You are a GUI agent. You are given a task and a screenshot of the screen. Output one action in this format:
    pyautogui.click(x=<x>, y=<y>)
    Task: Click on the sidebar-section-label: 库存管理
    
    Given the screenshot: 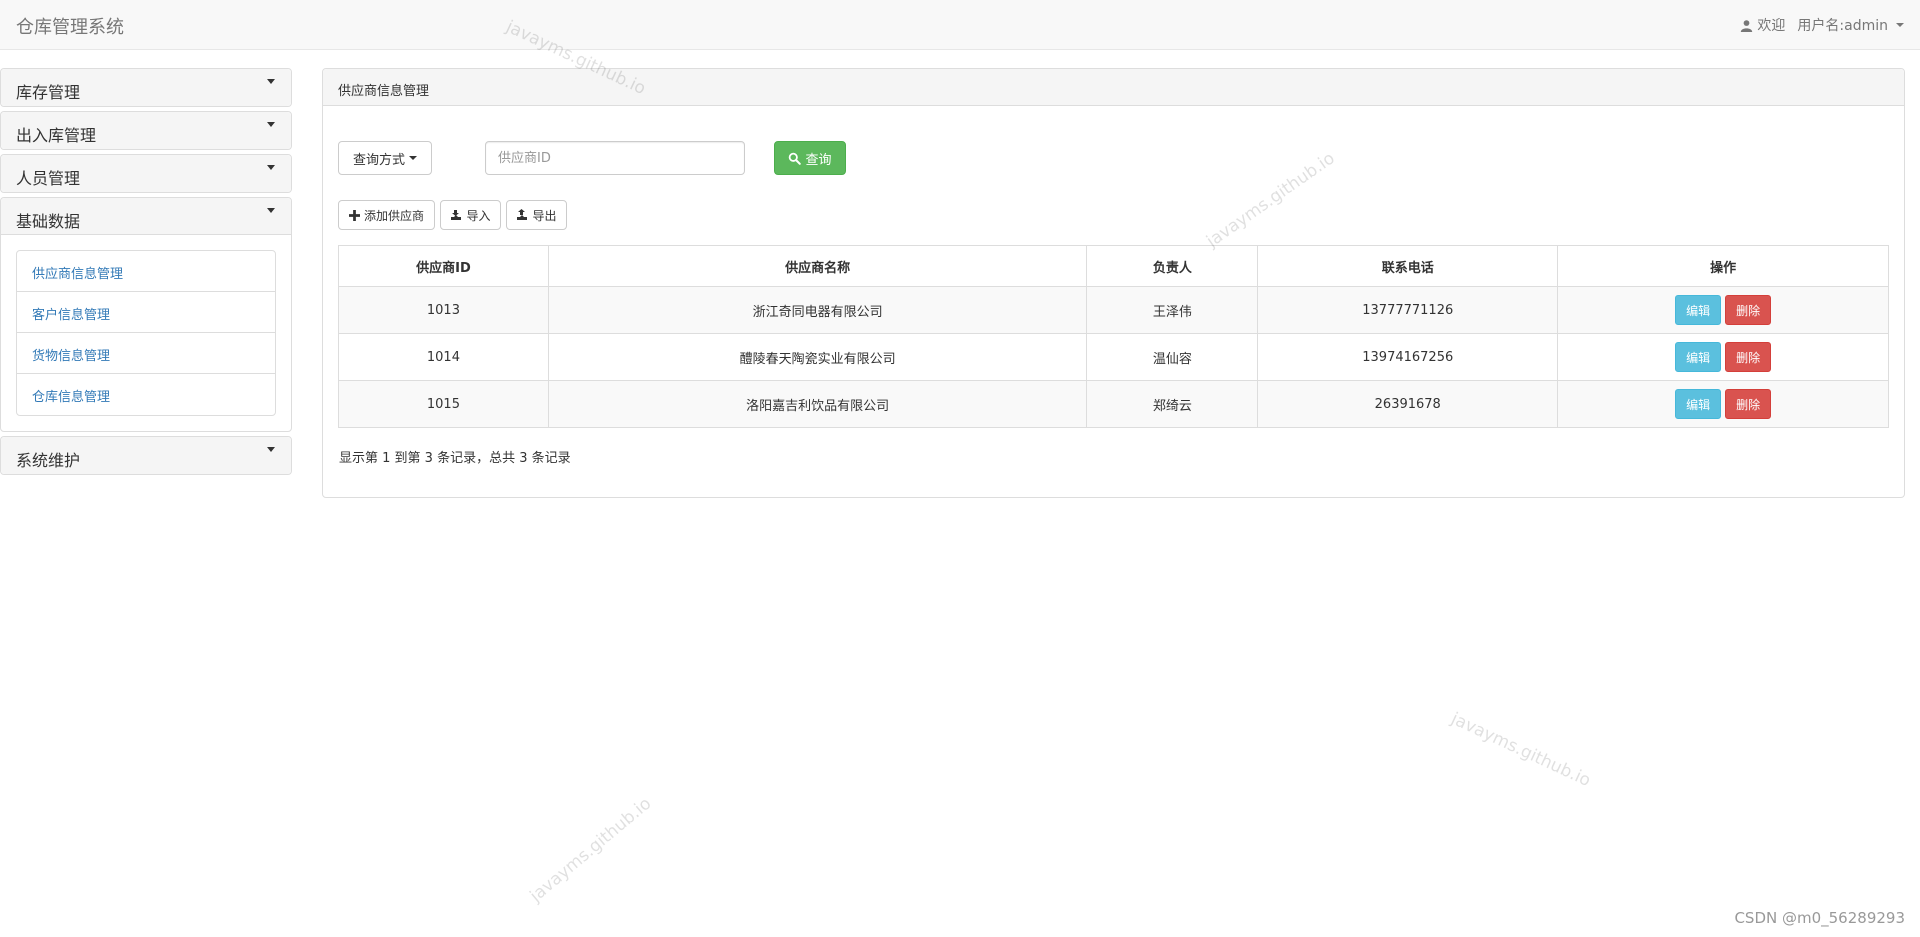 What is the action you would take?
    pyautogui.click(x=48, y=92)
    